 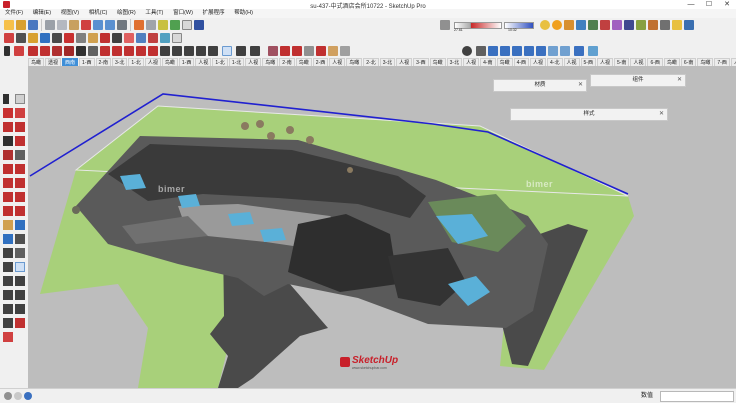 I want to click on previous-view-icon, so click(x=8, y=295).